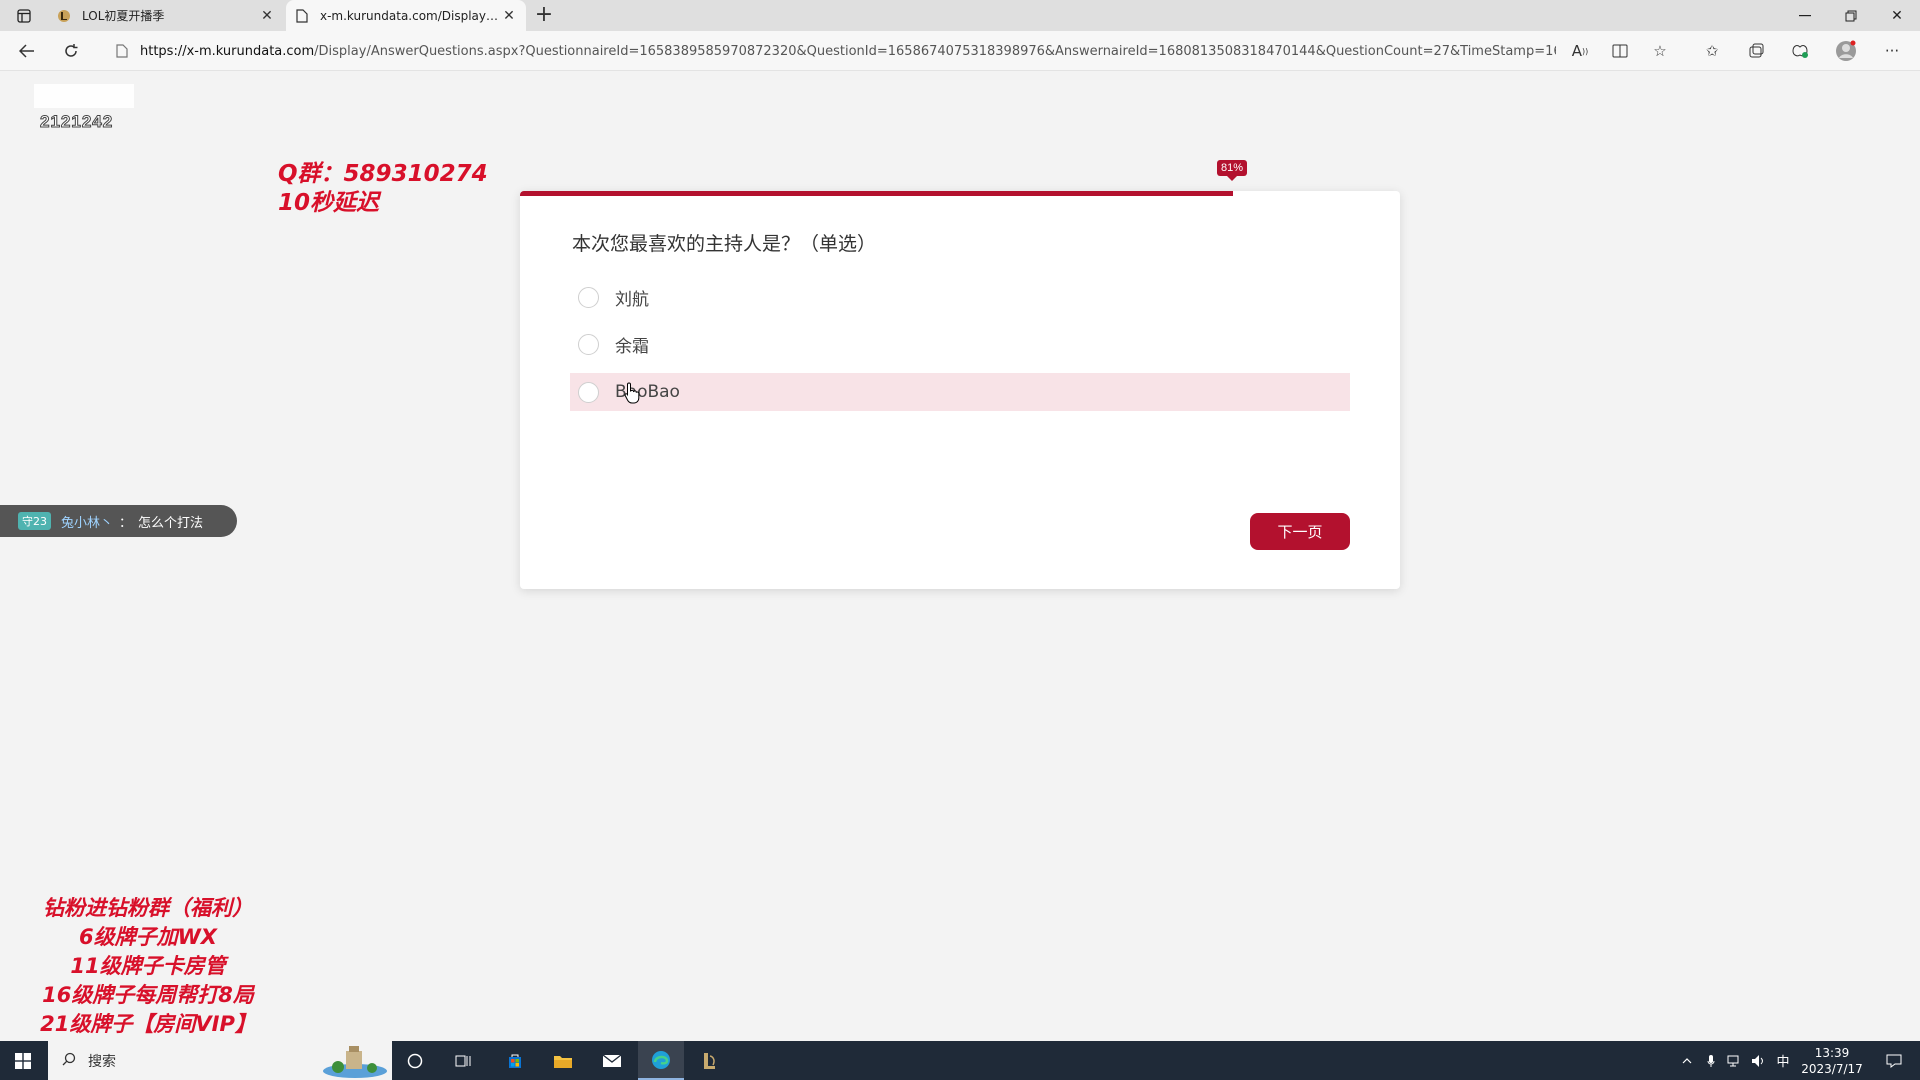  Describe the element at coordinates (1800, 51) in the screenshot. I see `extensions-icon` at that location.